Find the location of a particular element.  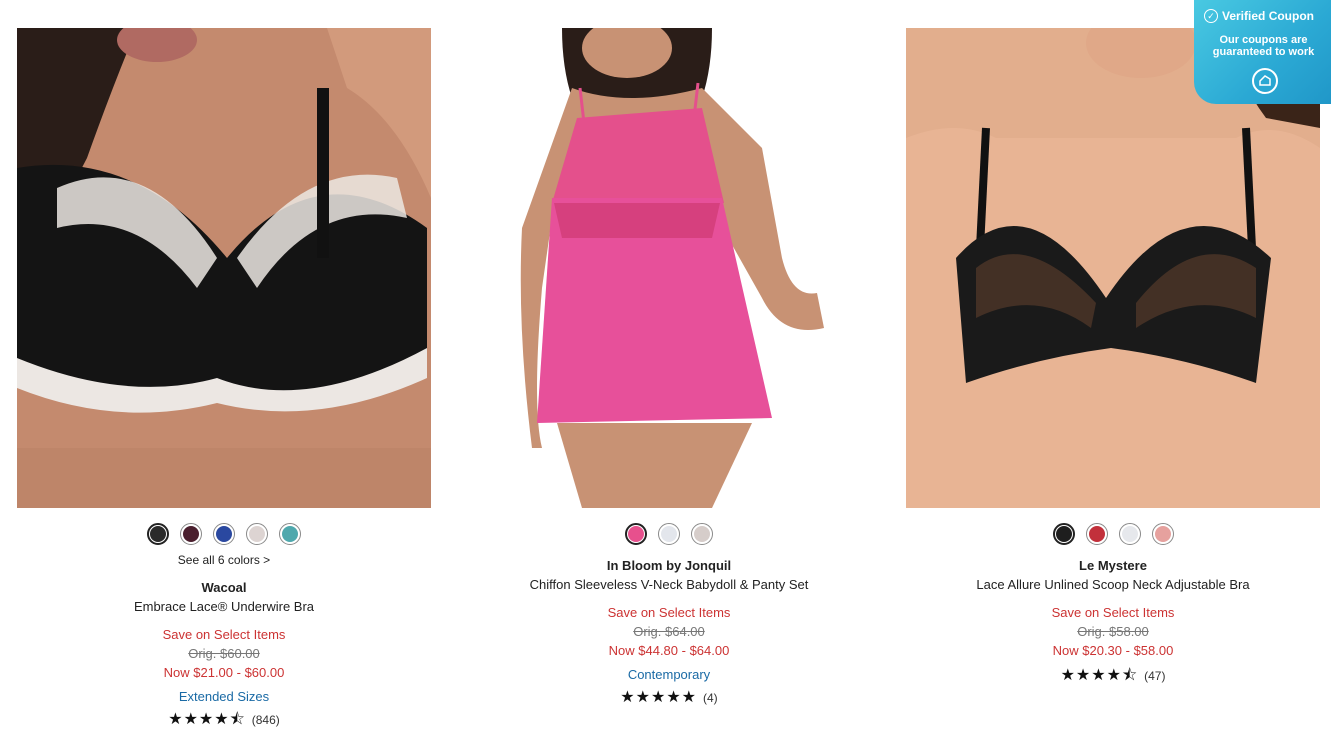

rating: ★★★★⯪ (47) is located at coordinates (1113, 676).